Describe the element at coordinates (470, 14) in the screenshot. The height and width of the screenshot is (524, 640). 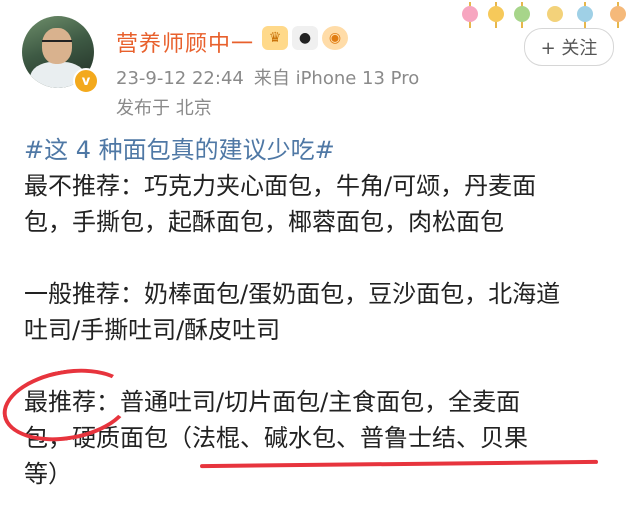
I see `candy-icon` at that location.